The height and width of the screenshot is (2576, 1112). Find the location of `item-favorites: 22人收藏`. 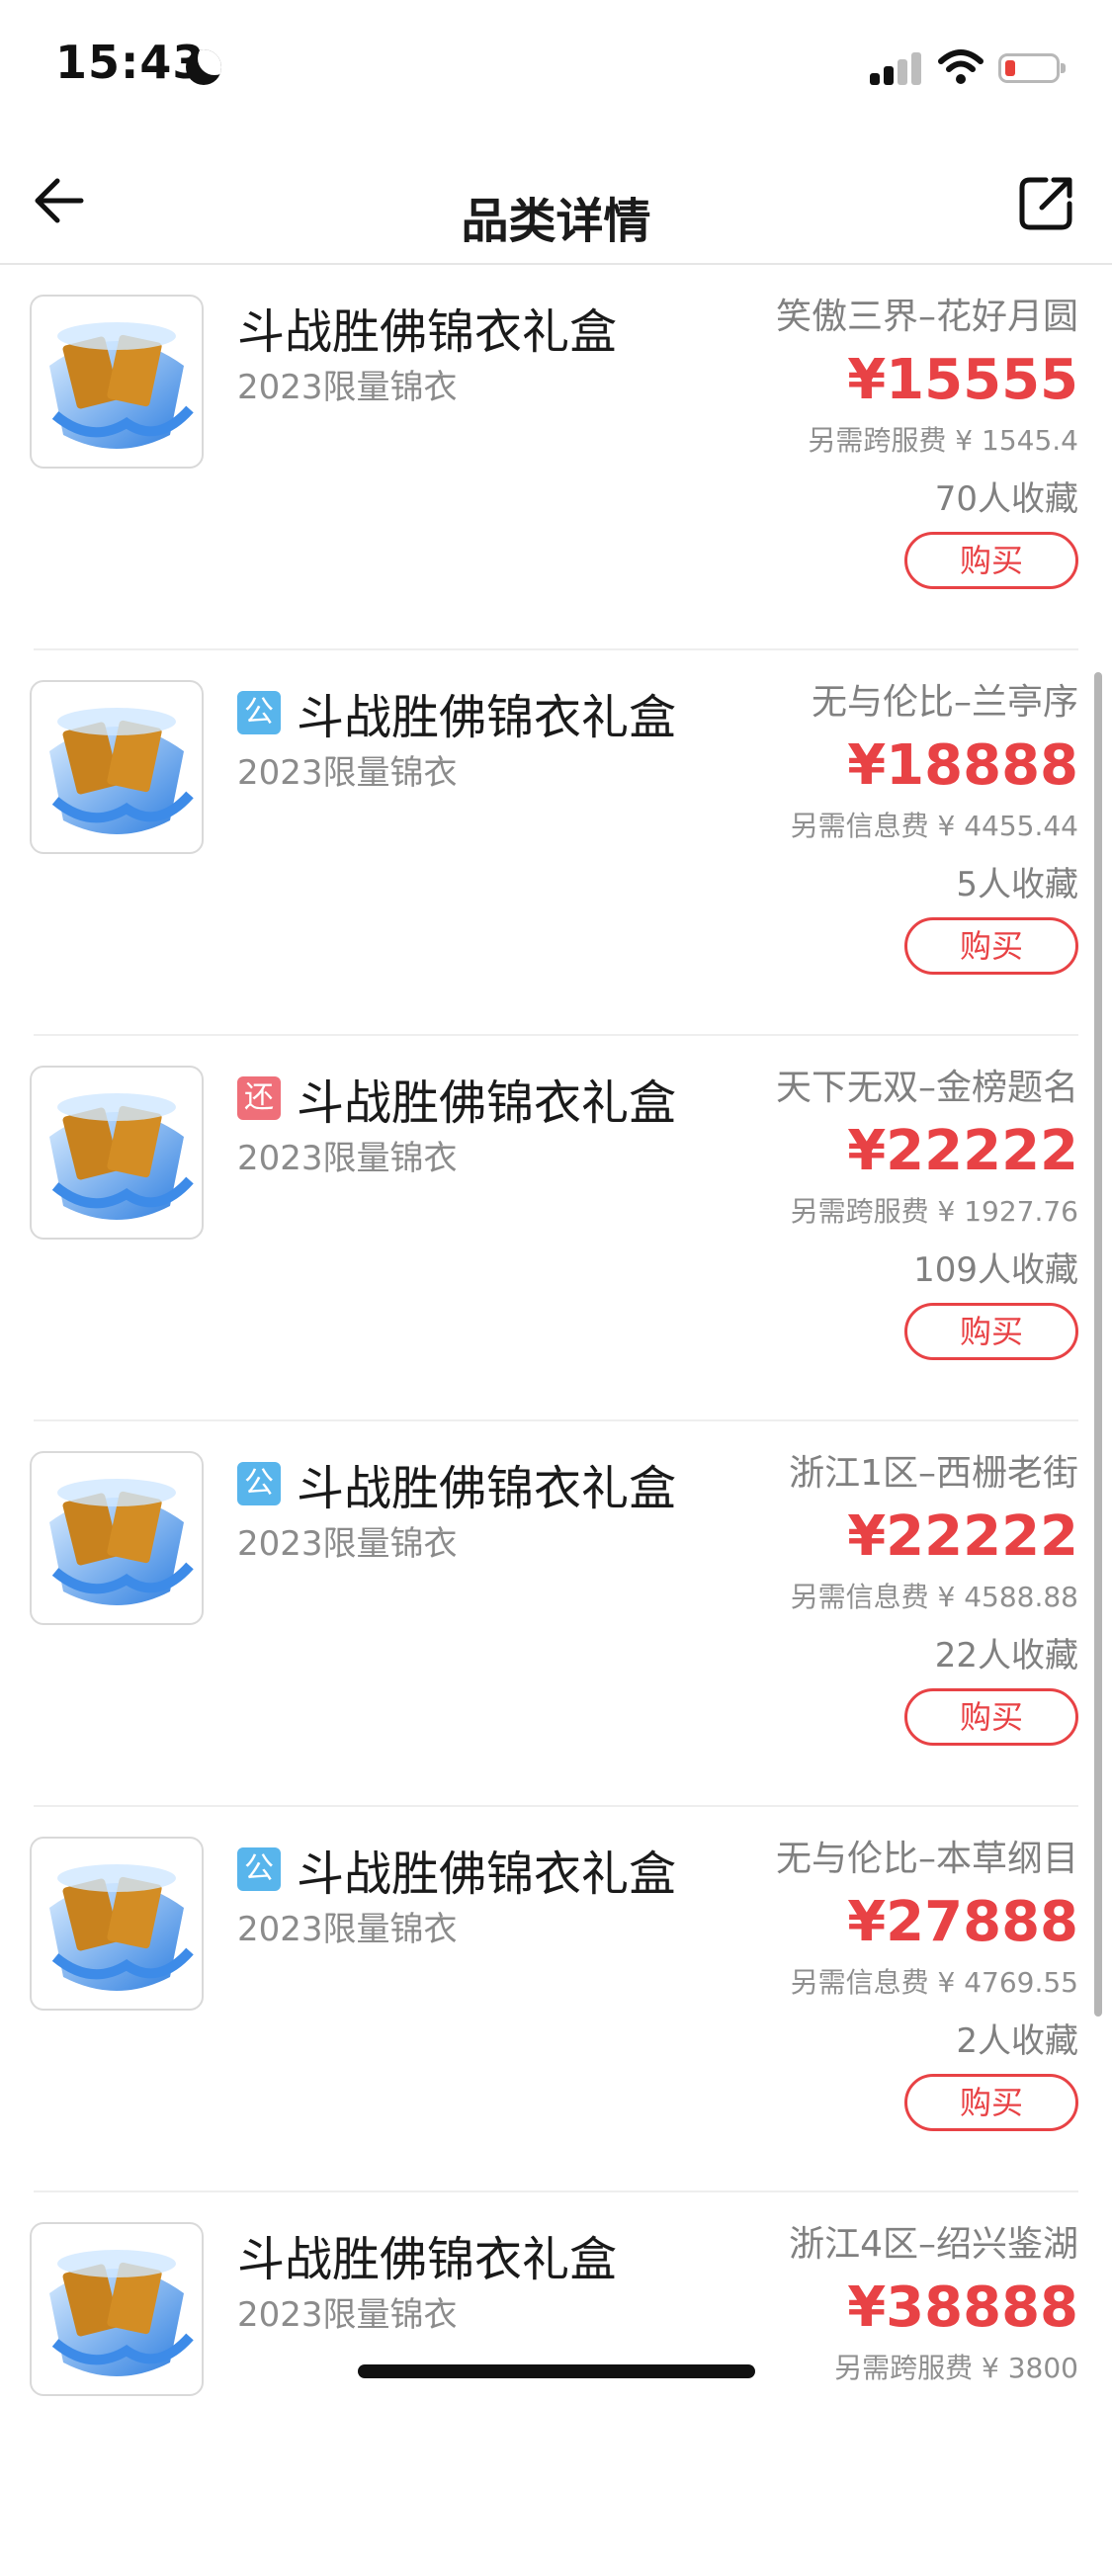

item-favorites: 22人收藏 is located at coordinates (1006, 1655).